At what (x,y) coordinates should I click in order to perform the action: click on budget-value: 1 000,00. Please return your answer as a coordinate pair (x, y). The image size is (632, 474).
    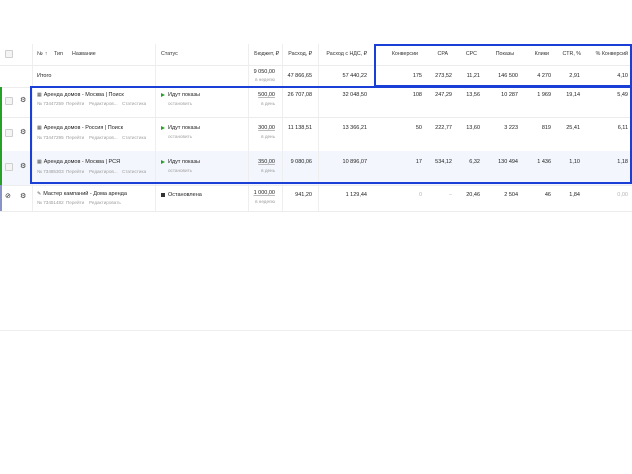
    Looking at the image, I should click on (264, 193).